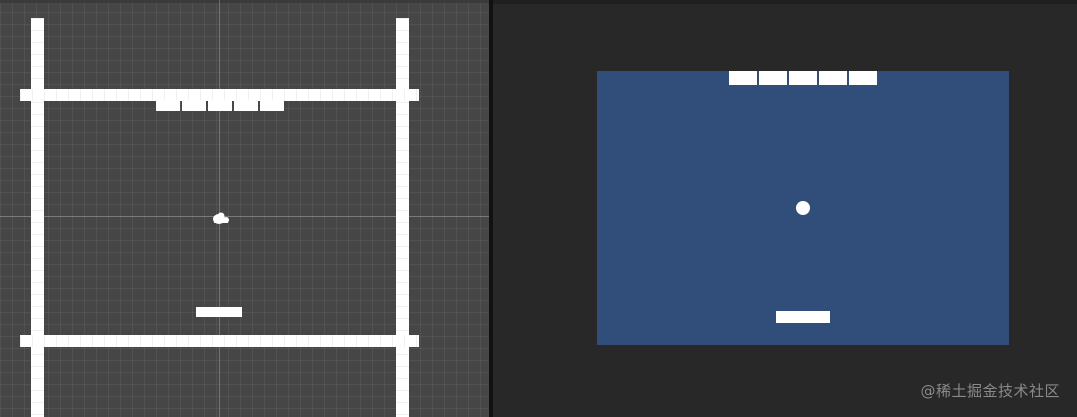 The height and width of the screenshot is (417, 1077). I want to click on scene-axis-vertical, so click(219, 208).